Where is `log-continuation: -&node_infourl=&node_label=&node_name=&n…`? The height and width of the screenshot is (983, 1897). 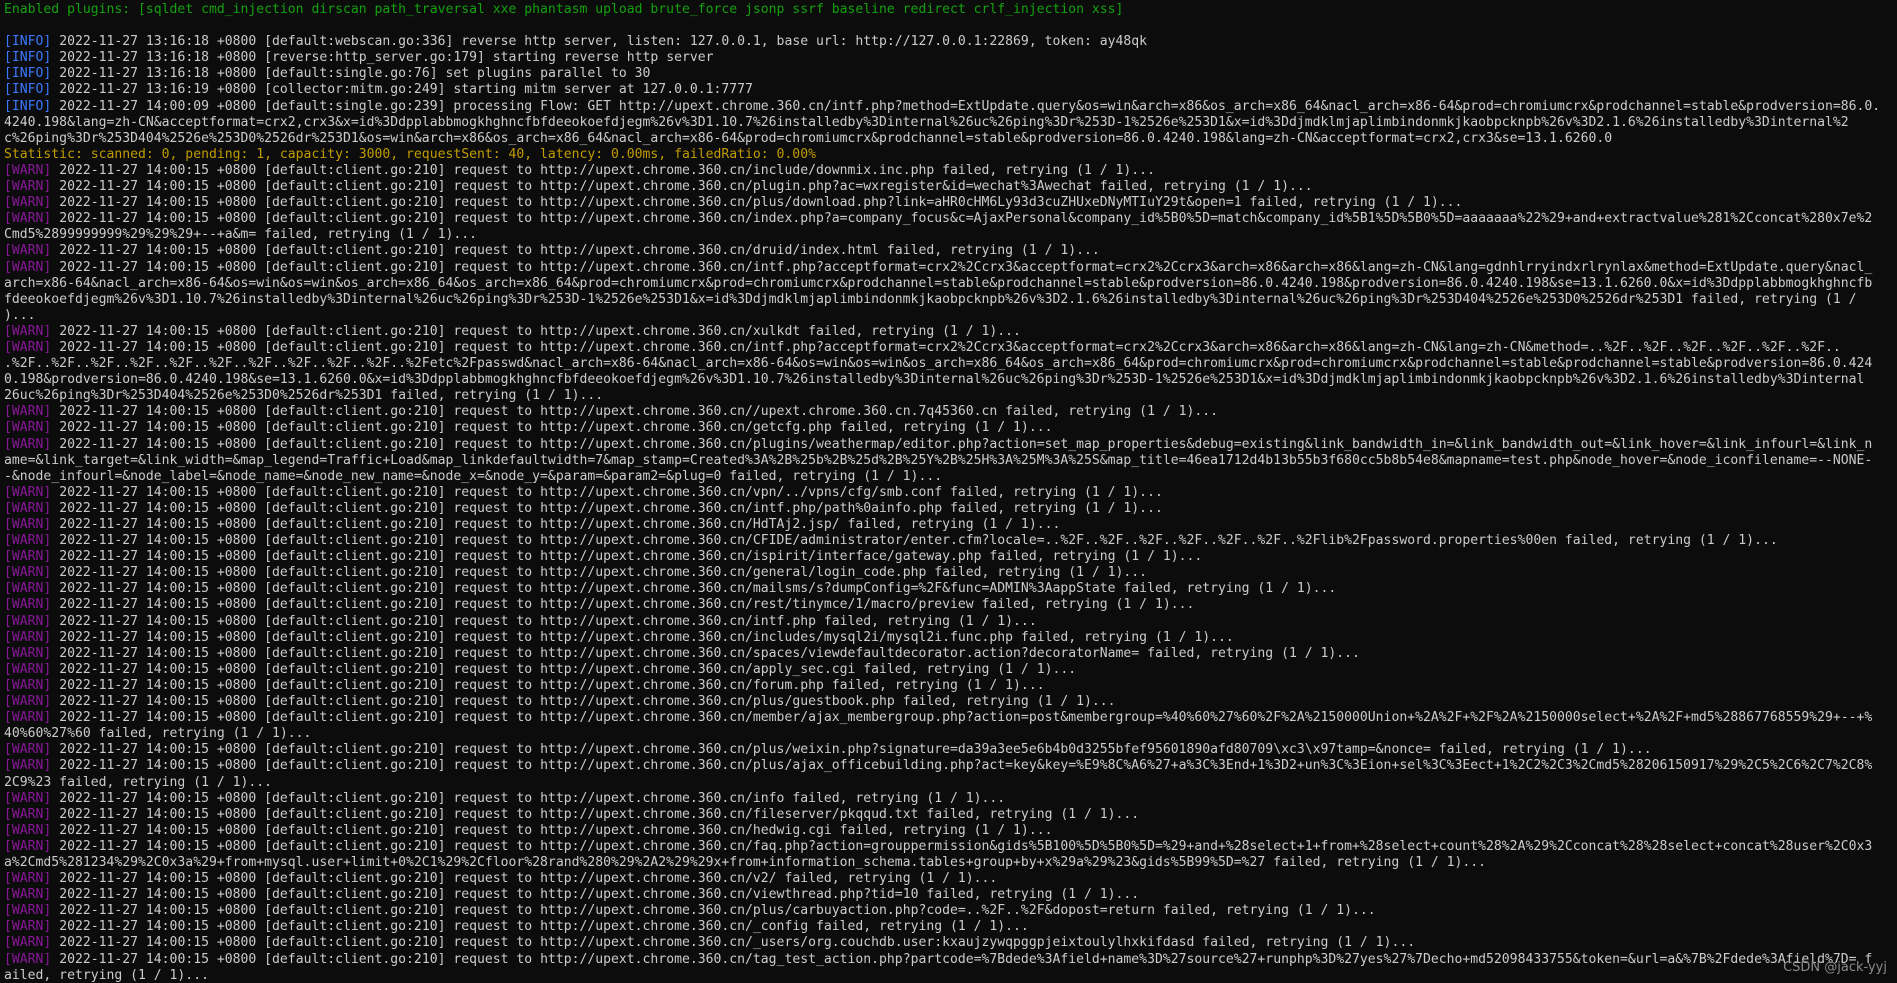
log-continuation: -&node_infourl=&node_label=&node_name=&n… is located at coordinates (473, 476).